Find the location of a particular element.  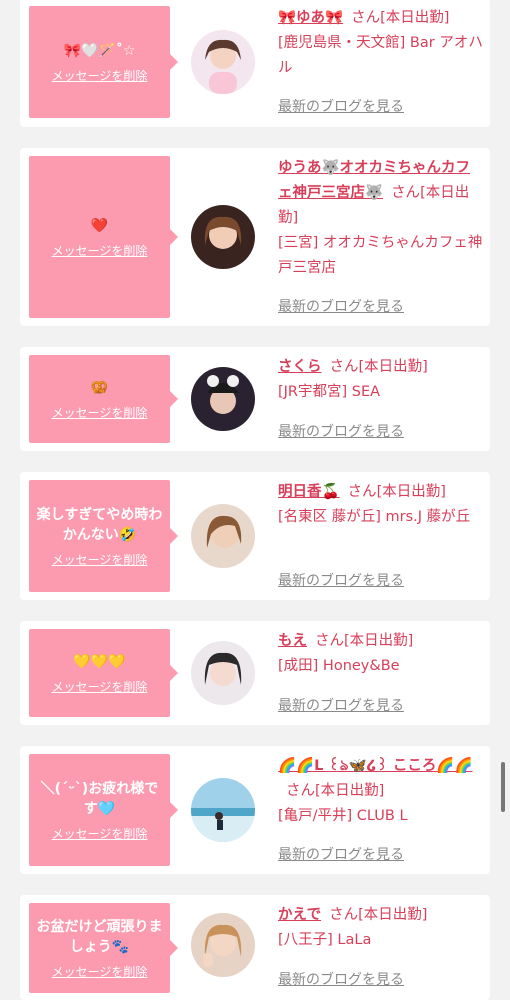

message-text: 楽しすぎてやめ時わかんない🤣 is located at coordinates (99, 524).